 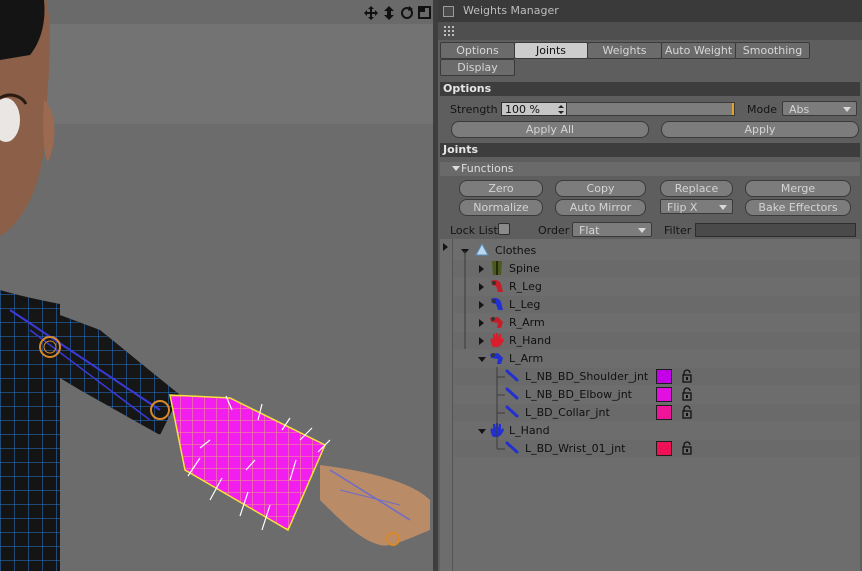 I want to click on zero-button: Zero, so click(x=501, y=188).